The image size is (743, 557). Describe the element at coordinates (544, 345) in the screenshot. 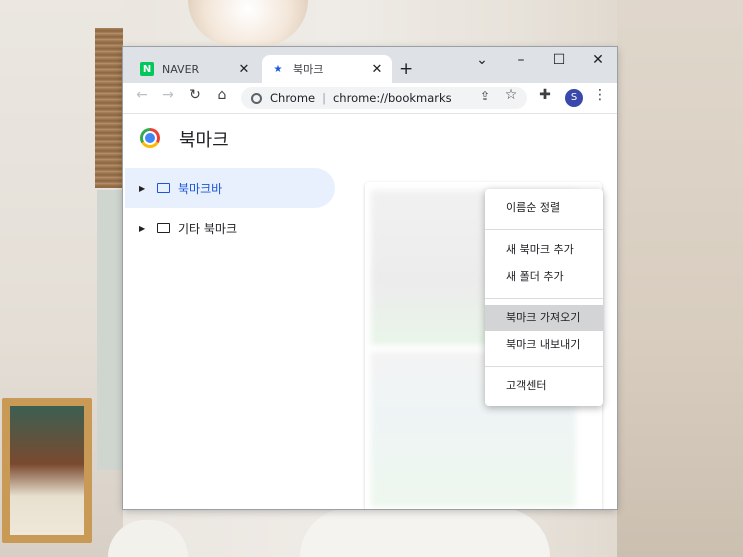

I see `menu-item-export-bookmarks: 북마크 내보내기` at that location.